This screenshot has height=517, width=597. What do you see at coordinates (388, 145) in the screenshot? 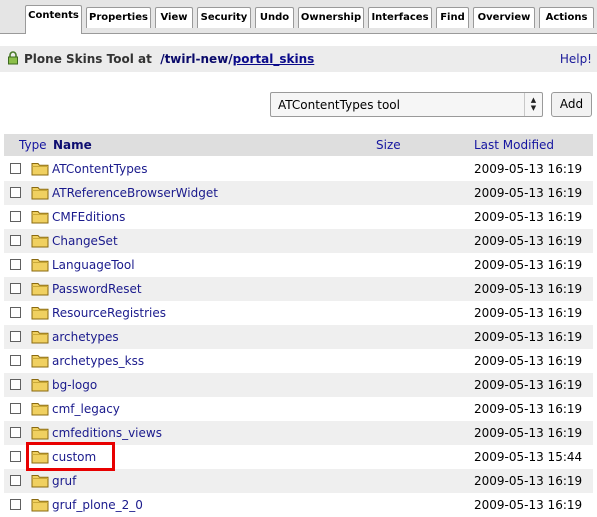
I see `header-size: Size` at bounding box center [388, 145].